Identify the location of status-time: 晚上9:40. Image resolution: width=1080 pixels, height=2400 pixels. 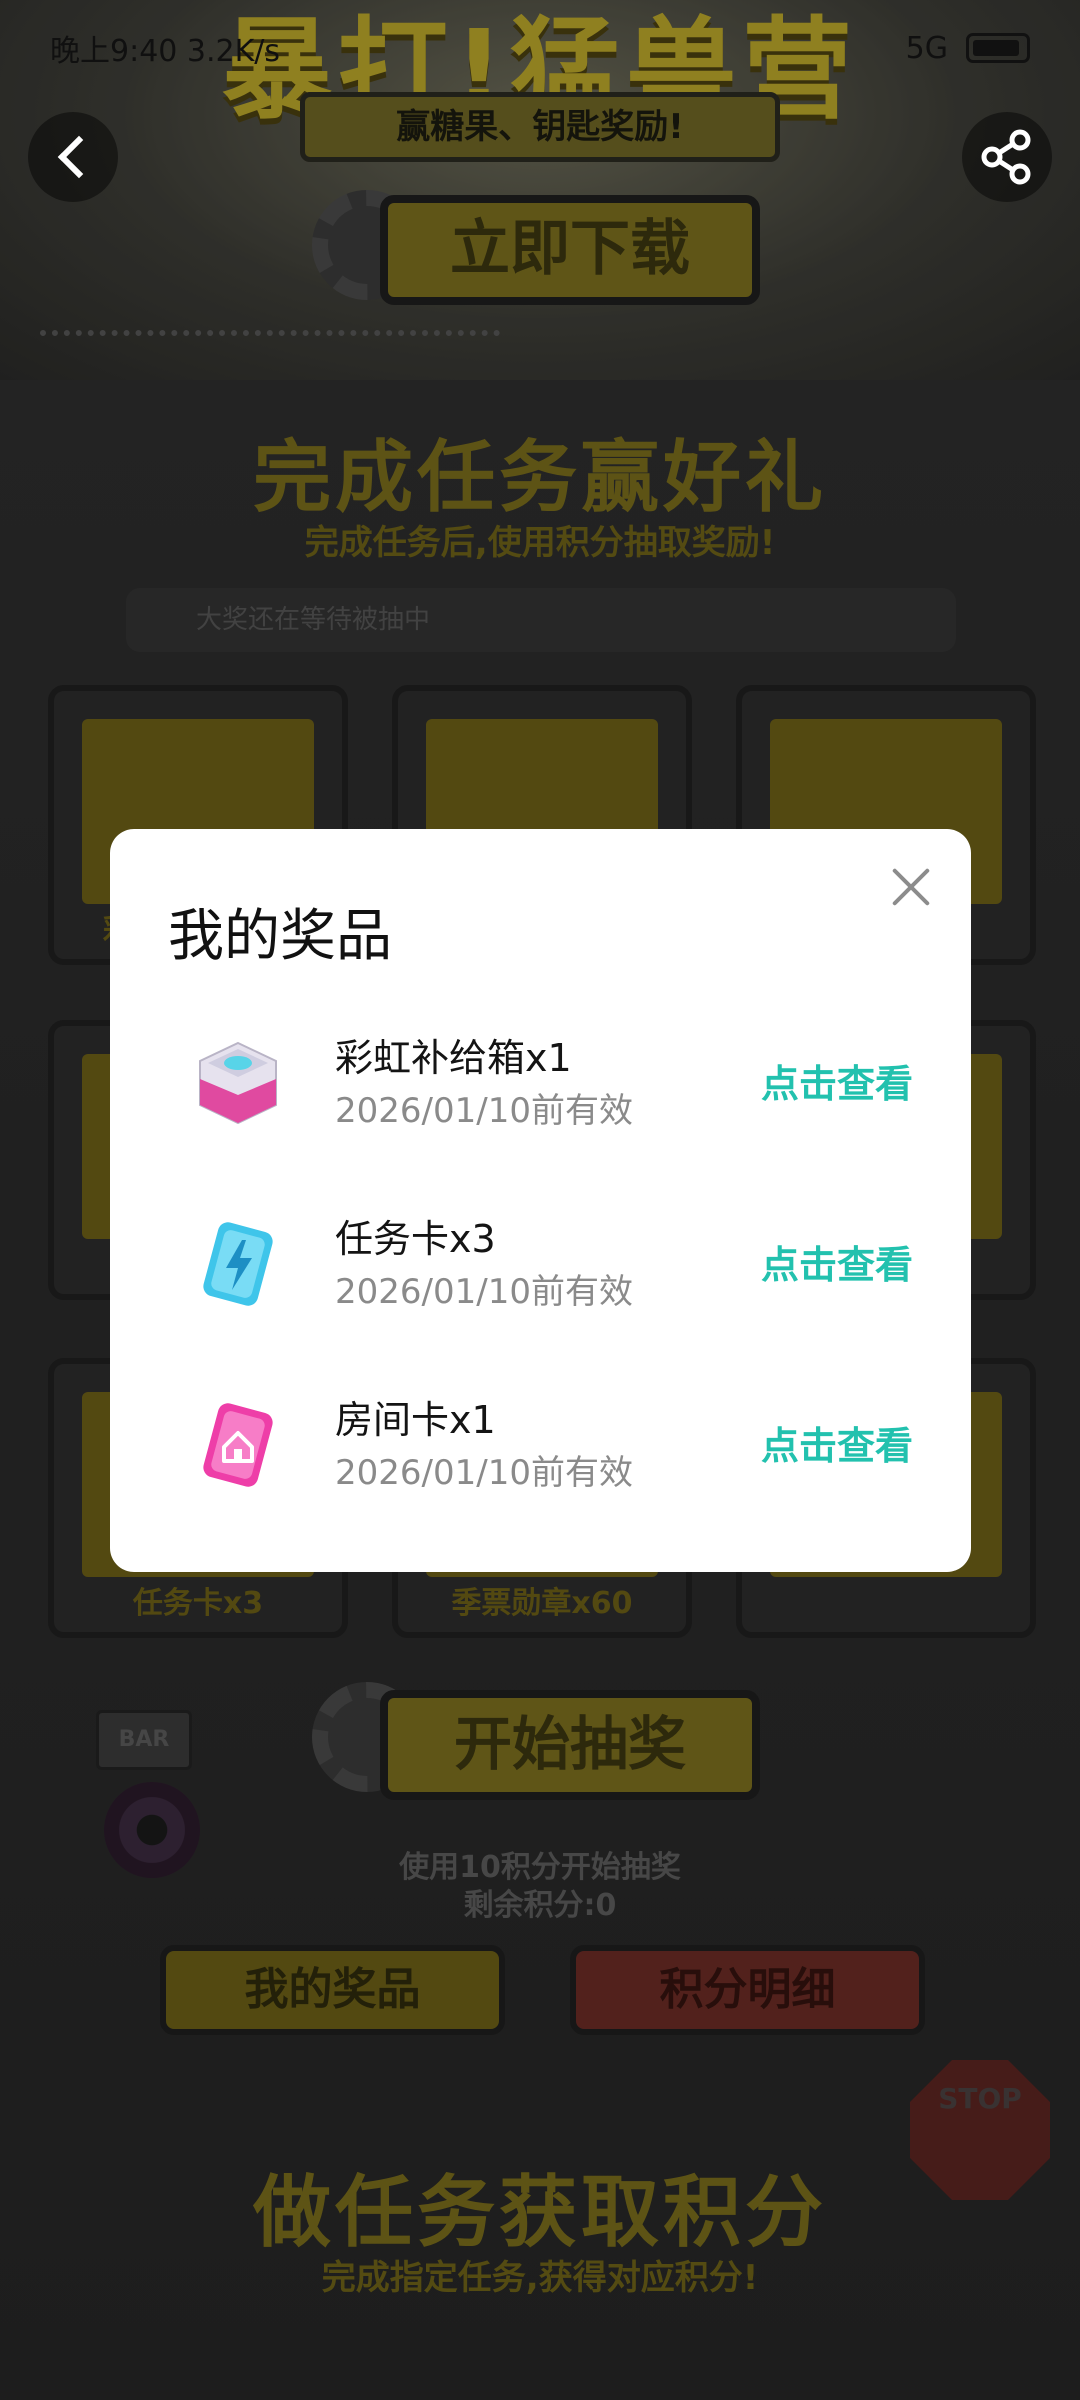
(114, 51).